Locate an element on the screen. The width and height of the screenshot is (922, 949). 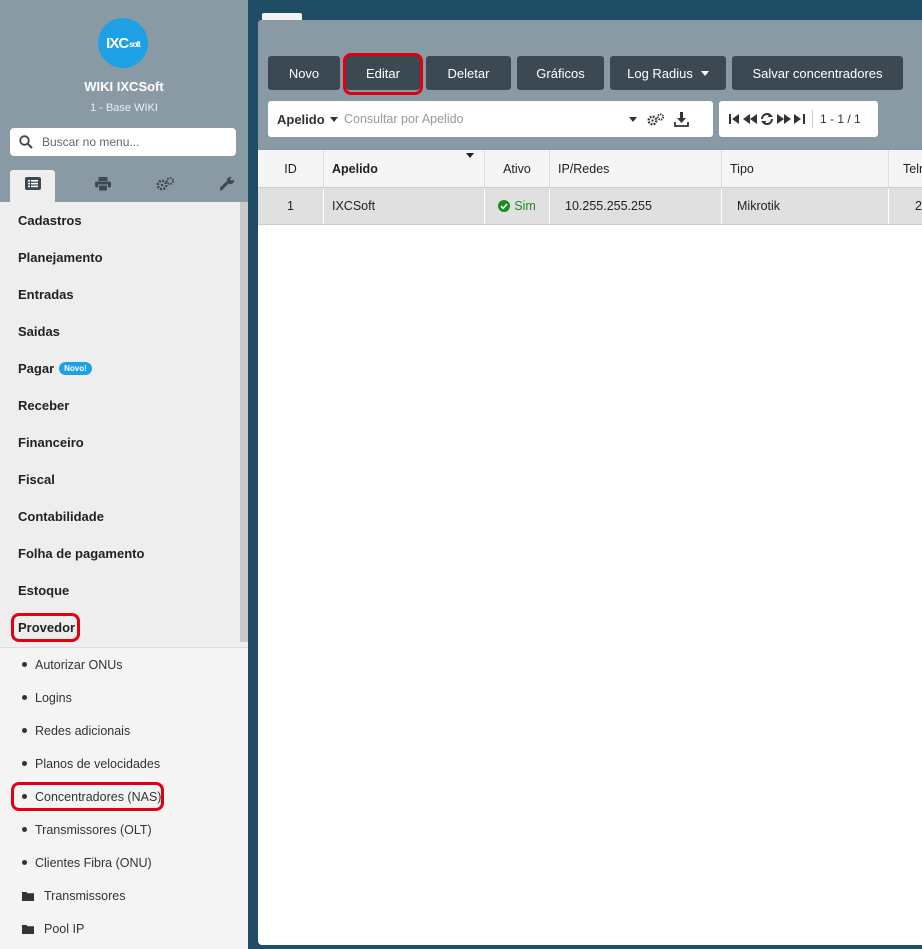
menu-item-pagar: Pagar Novo! is located at coordinates (120, 368).